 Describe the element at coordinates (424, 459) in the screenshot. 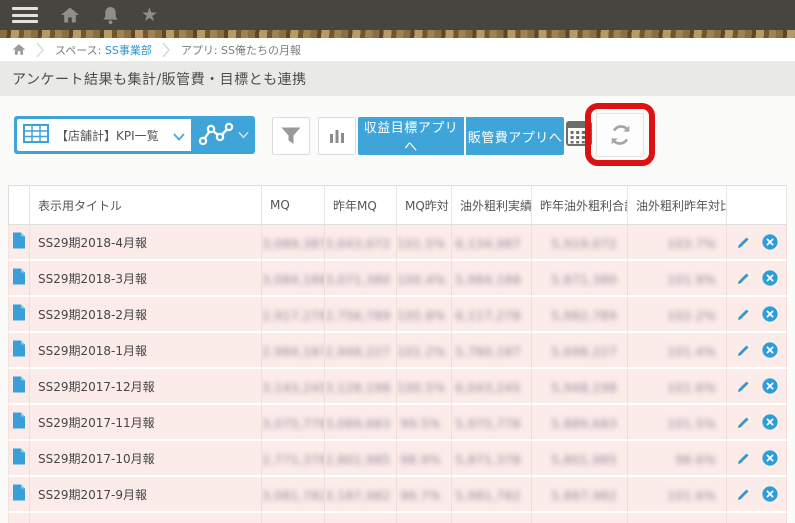

I see `record-value: 98.9%` at that location.